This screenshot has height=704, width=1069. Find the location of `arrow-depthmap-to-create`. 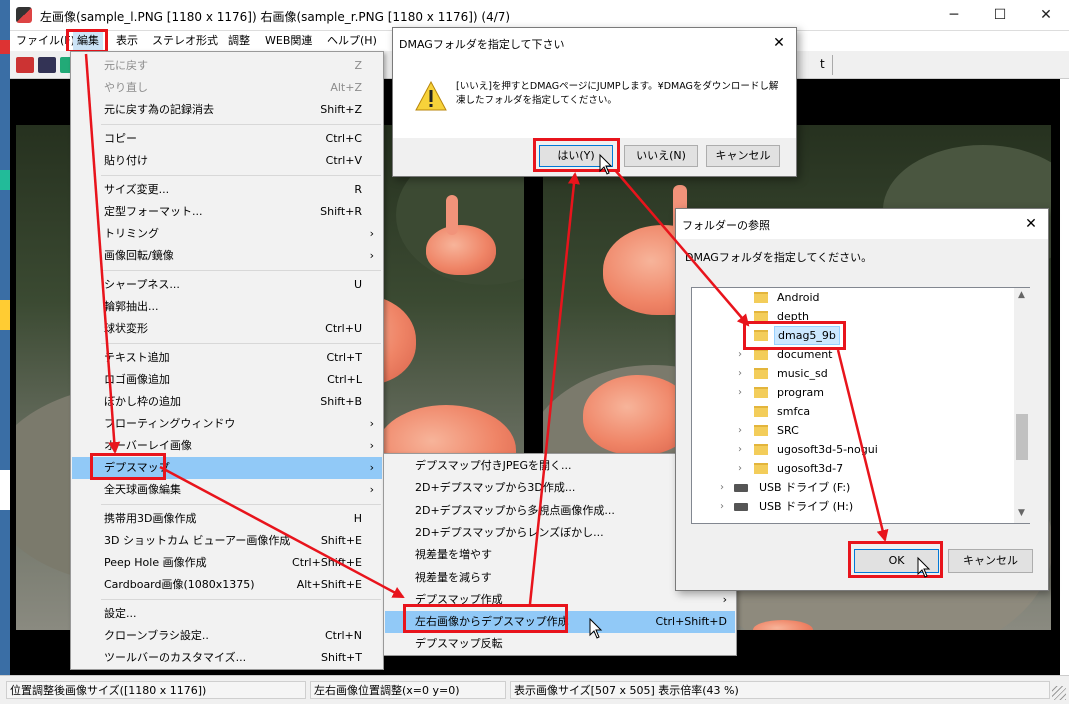

arrow-depthmap-to-create is located at coordinates (282, 532).